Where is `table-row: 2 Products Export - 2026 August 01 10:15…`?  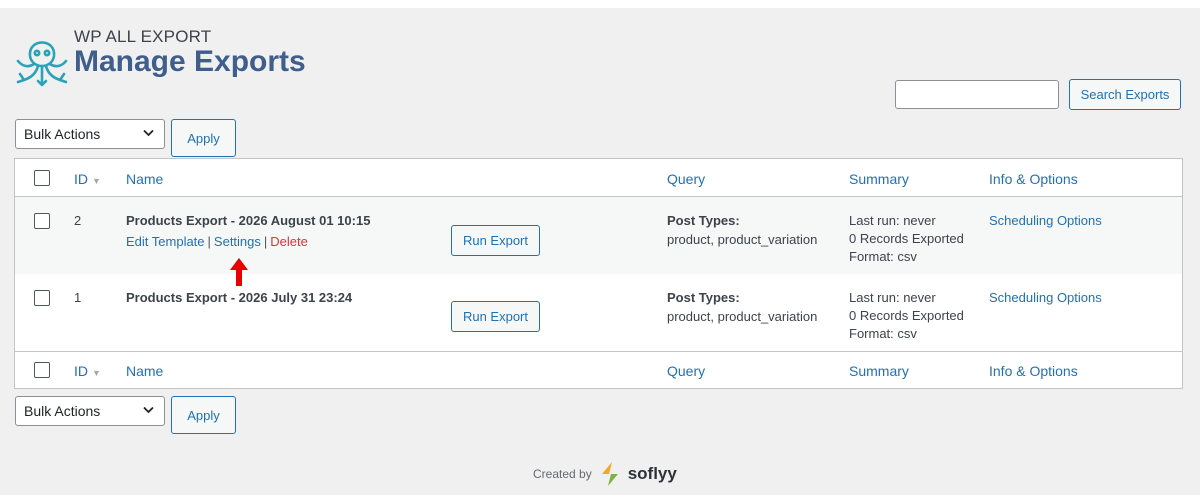 table-row: 2 Products Export - 2026 August 01 10:15… is located at coordinates (598, 235).